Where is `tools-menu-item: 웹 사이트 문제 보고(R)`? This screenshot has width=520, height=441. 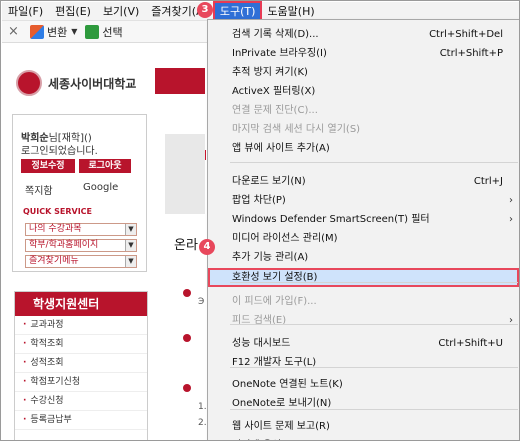 tools-menu-item: 웹 사이트 문제 보고(R) is located at coordinates (363, 426).